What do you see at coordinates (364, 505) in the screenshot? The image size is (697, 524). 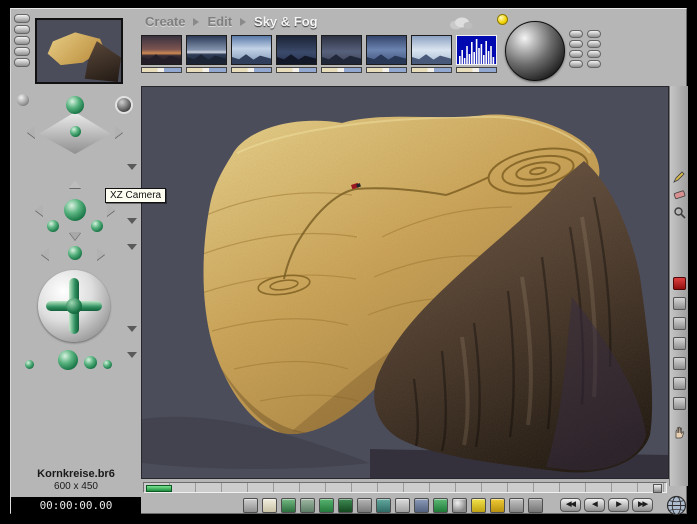 I see `rock-icon` at bounding box center [364, 505].